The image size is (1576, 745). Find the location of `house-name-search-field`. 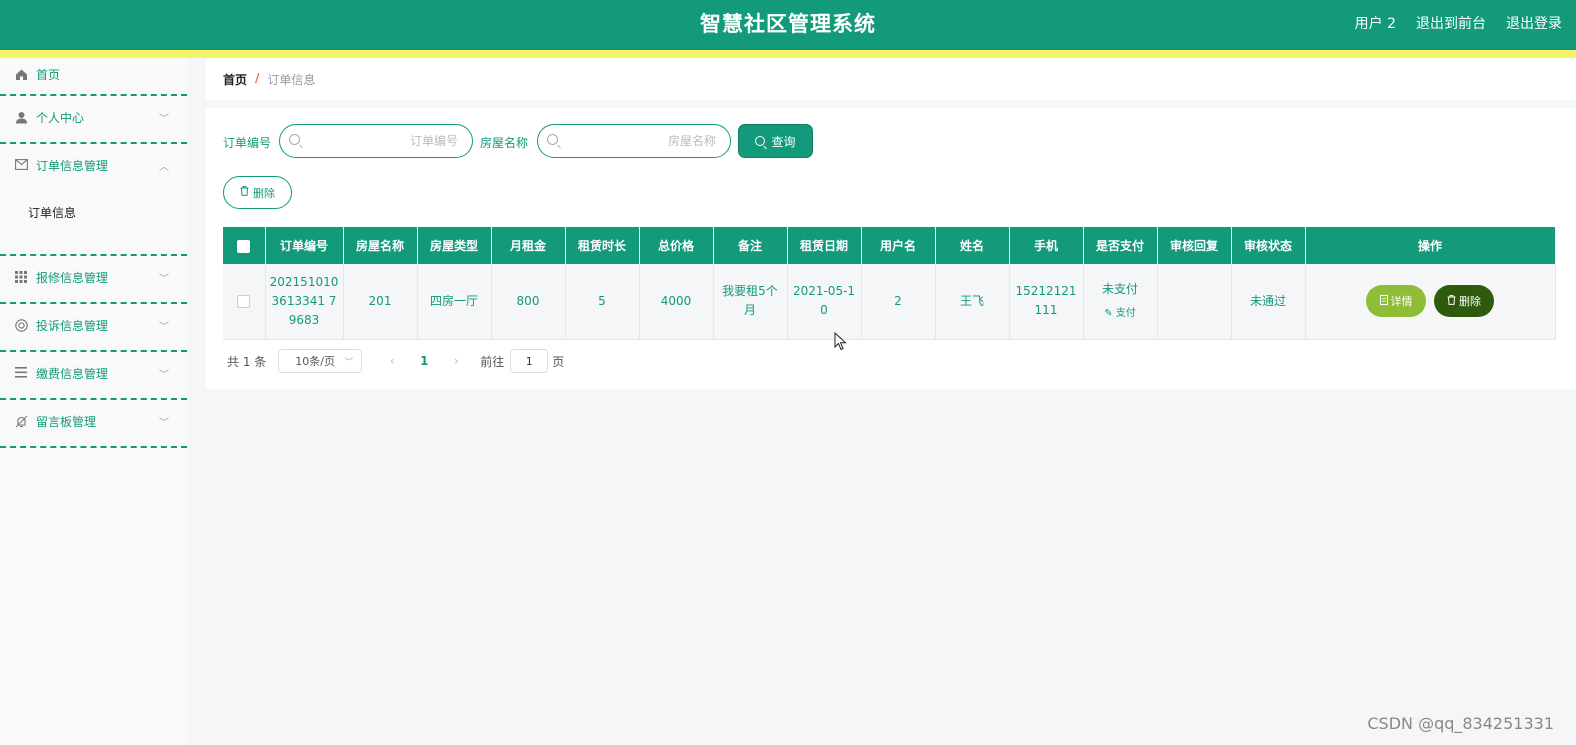

house-name-search-field is located at coordinates (634, 141).